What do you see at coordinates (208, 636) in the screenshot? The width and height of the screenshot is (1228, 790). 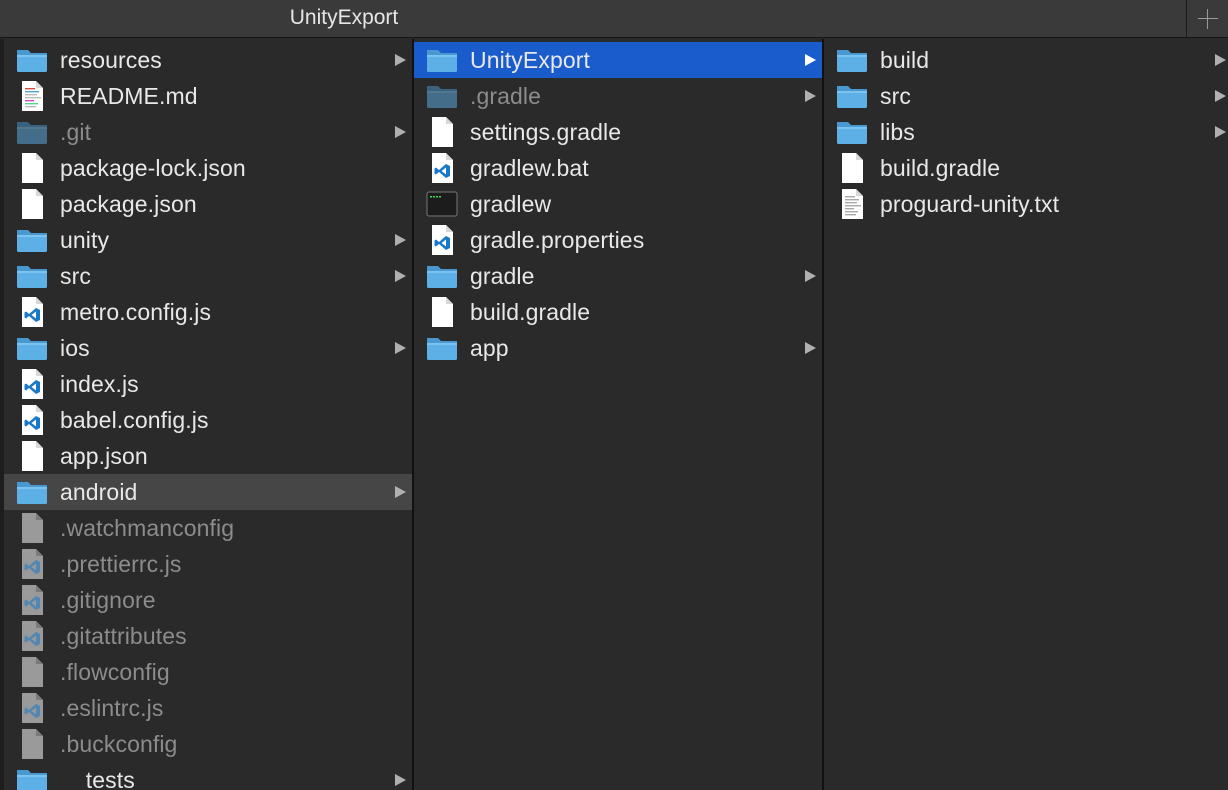 I see `file-item: .gitattributes` at bounding box center [208, 636].